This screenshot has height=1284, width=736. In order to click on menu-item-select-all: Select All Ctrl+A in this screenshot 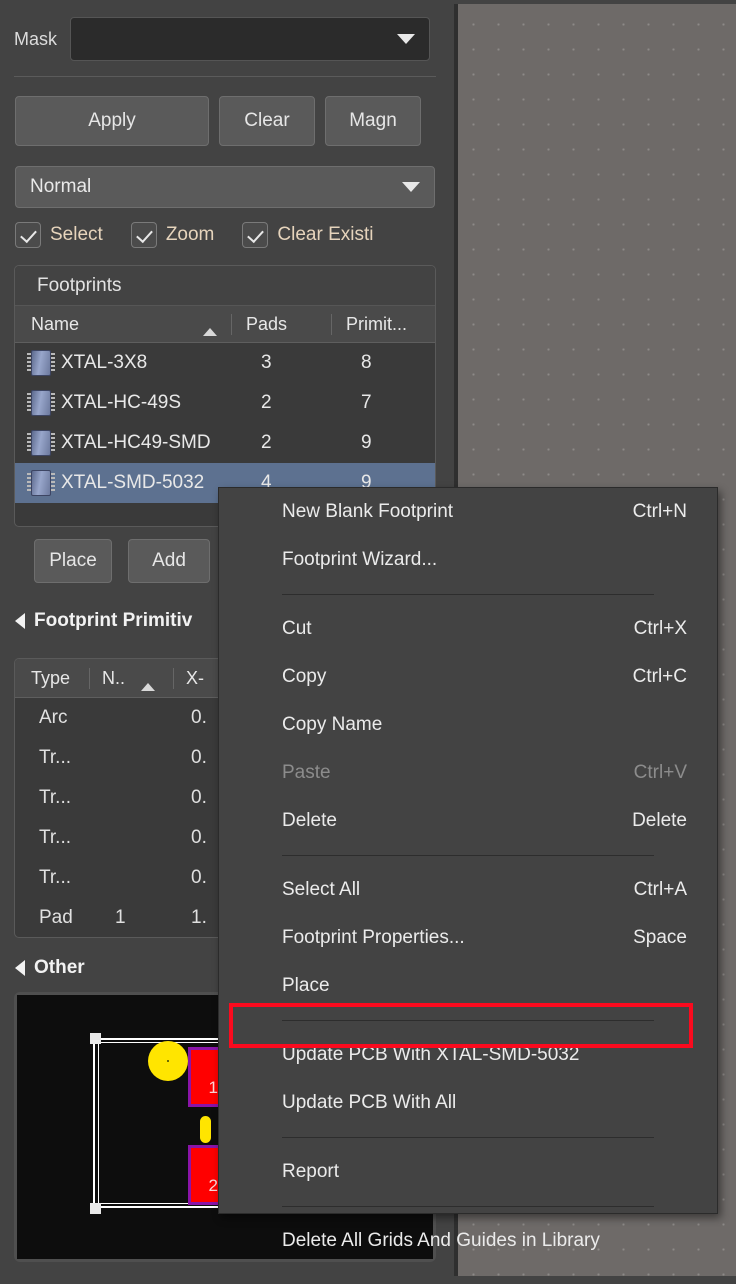, I will do `click(468, 890)`.